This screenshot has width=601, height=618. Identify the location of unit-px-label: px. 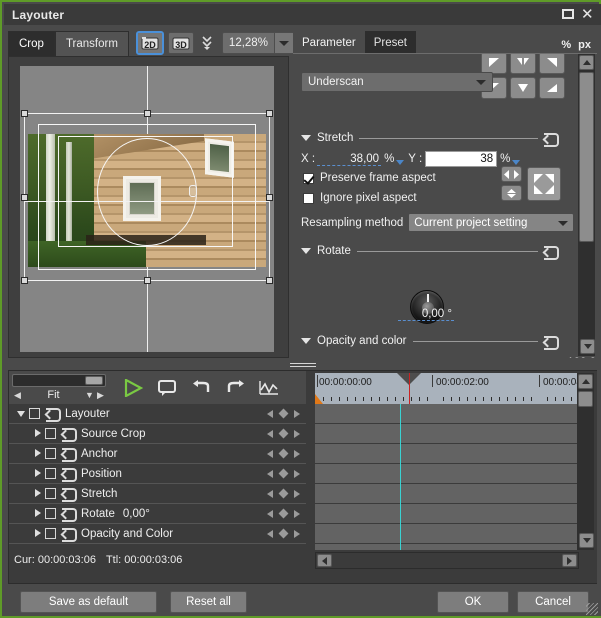
(584, 45).